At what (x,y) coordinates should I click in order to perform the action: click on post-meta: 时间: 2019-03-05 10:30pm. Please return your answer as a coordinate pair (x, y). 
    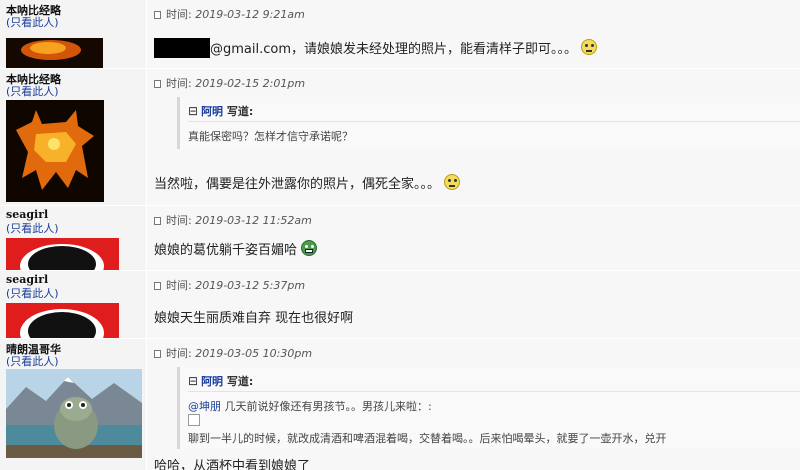
    Looking at the image, I should click on (233, 353).